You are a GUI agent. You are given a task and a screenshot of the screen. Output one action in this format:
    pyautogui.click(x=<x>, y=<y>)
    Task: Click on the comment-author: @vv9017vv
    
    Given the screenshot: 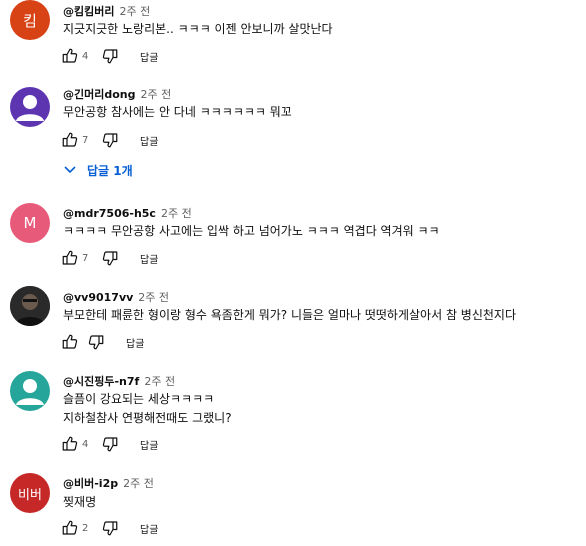 What is the action you would take?
    pyautogui.click(x=98, y=297)
    